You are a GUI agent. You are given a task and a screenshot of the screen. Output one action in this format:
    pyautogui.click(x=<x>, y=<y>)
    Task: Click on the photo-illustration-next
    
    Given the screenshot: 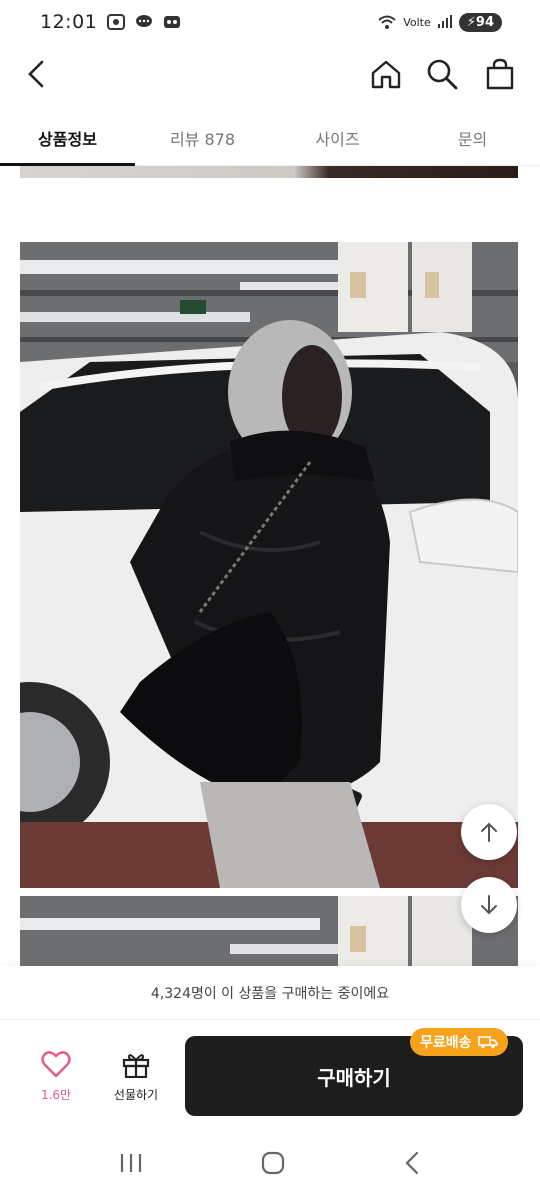 What is the action you would take?
    pyautogui.click(x=269, y=931)
    